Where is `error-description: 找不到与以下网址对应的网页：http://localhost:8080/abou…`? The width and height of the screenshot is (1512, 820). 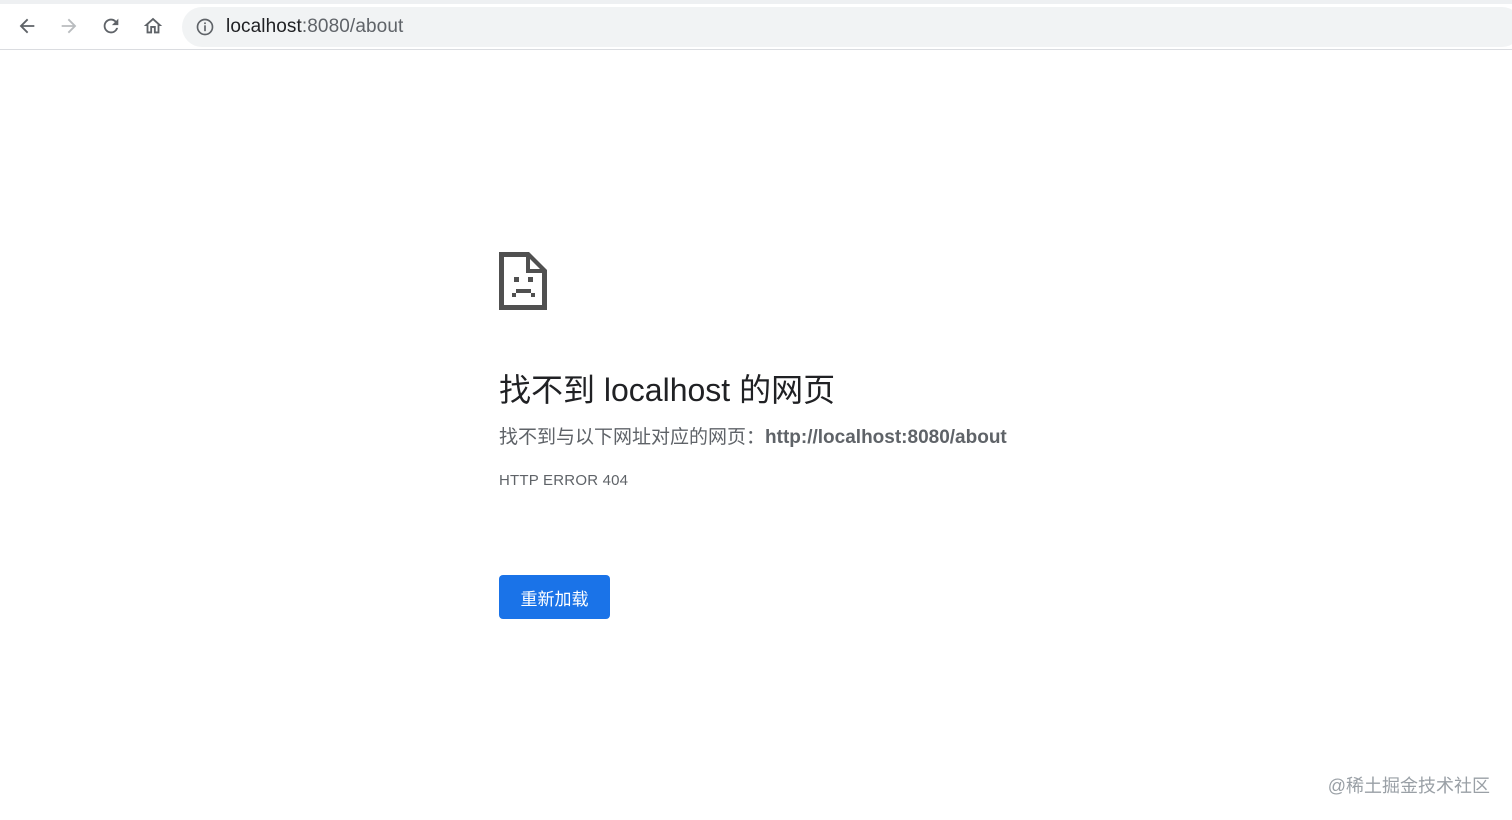 error-description: 找不到与以下网址对应的网页：http://localhost:8080/abou… is located at coordinates (849, 438).